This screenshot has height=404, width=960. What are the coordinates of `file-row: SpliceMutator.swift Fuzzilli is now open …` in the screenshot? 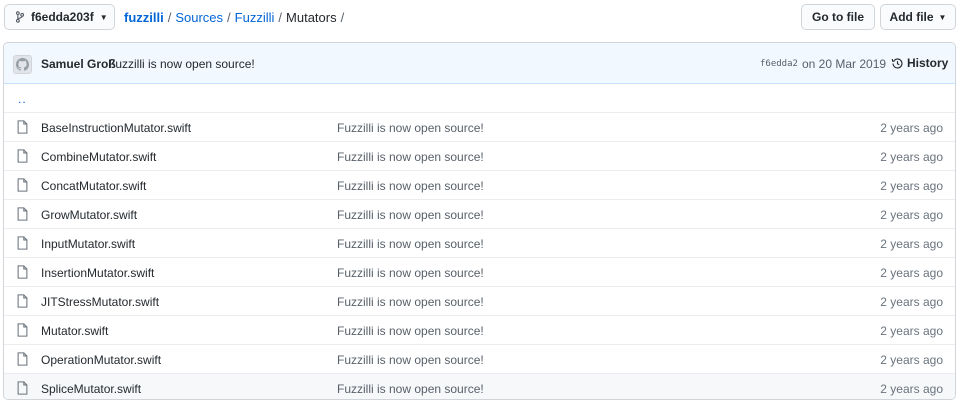 It's located at (479, 386).